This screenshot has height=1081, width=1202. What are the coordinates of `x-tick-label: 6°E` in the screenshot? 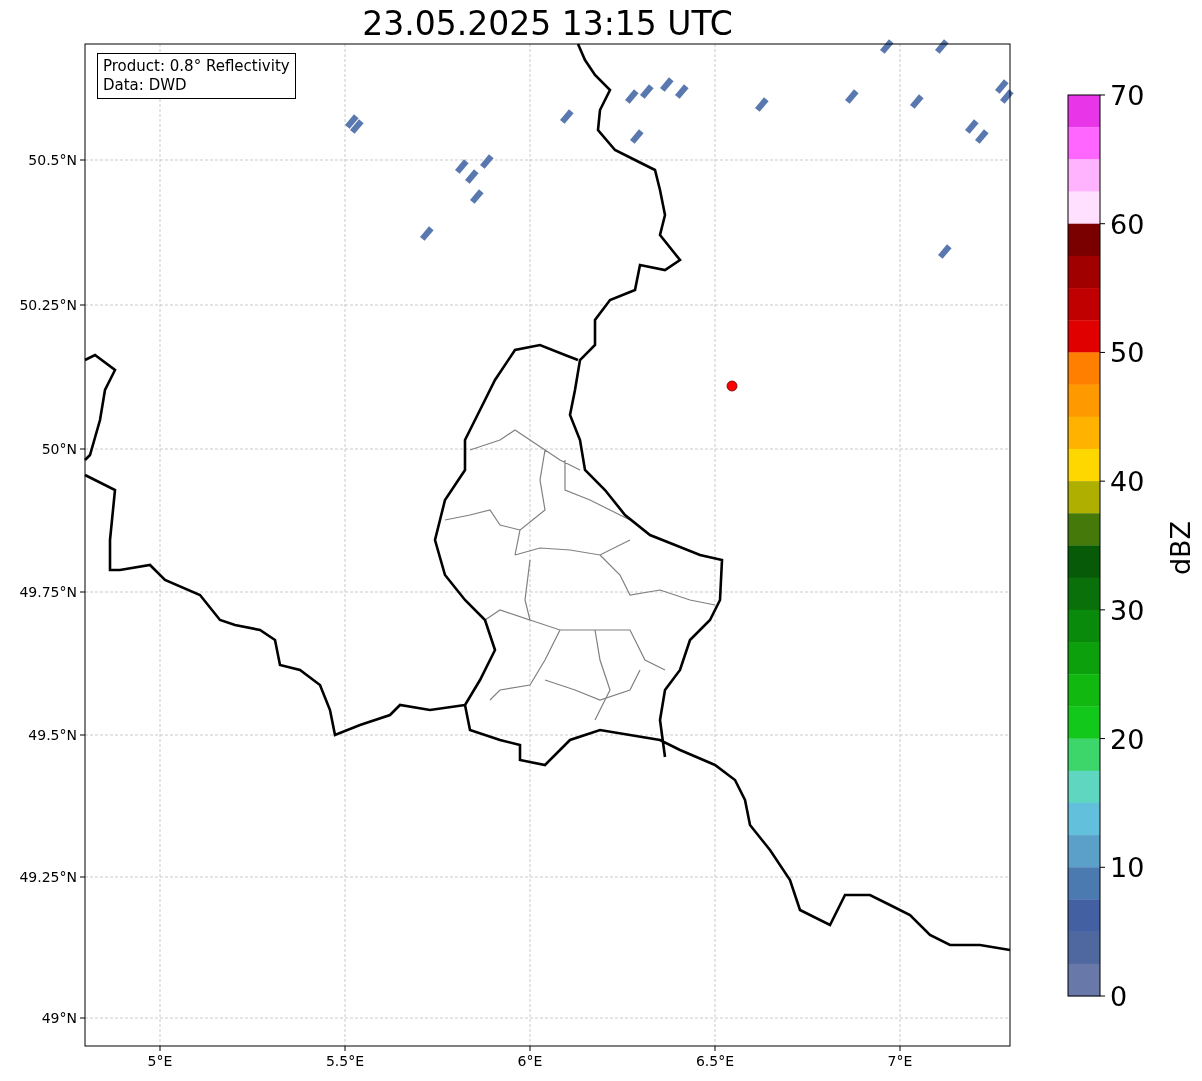 It's located at (530, 1061).